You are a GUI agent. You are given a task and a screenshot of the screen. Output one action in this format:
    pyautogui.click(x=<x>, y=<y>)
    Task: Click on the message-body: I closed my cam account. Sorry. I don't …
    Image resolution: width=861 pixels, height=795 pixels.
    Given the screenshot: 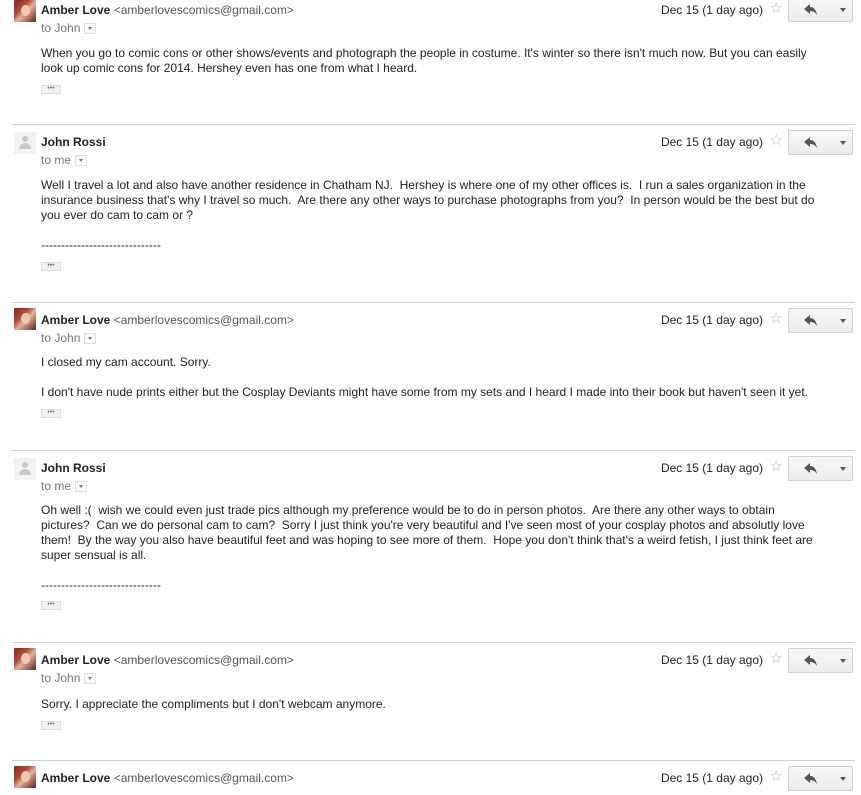 What is the action you would take?
    pyautogui.click(x=425, y=377)
    